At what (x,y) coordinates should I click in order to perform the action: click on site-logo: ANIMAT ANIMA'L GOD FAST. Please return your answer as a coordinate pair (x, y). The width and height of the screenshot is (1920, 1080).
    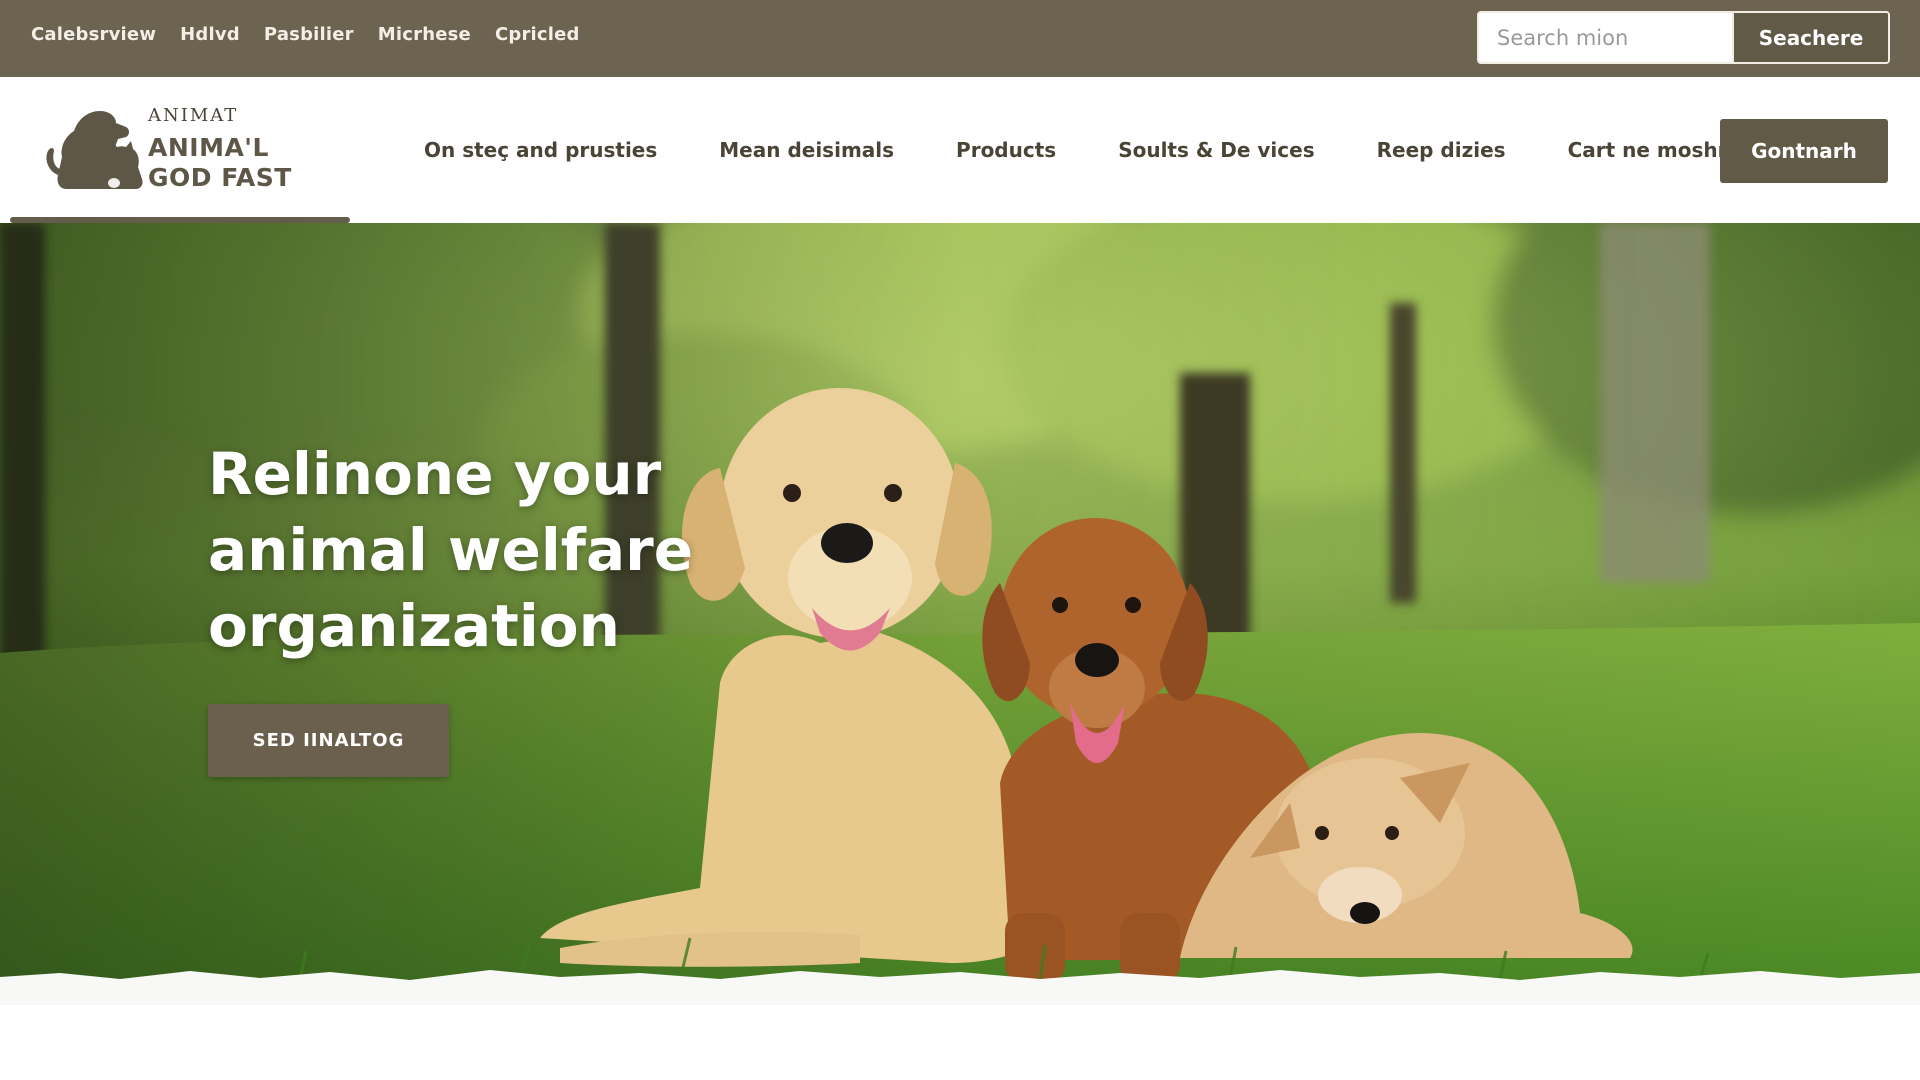
    Looking at the image, I should click on (180, 147).